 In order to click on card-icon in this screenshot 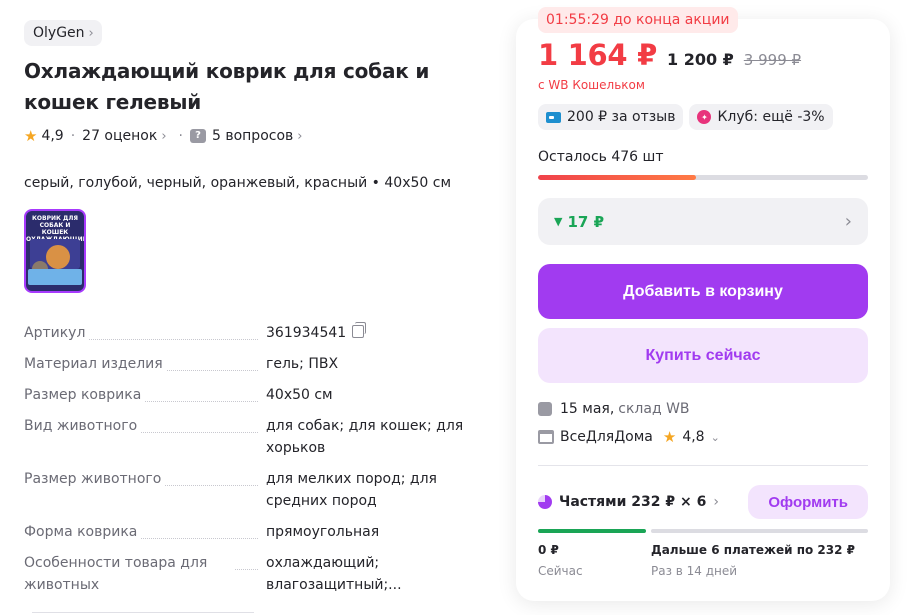, I will do `click(553, 117)`.